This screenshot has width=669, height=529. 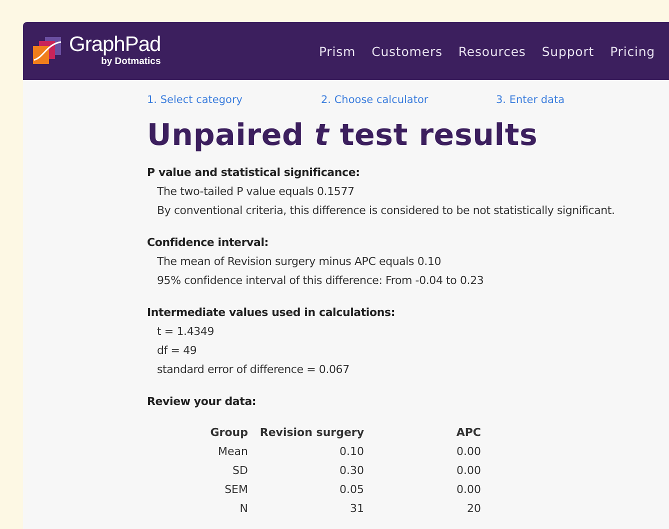 I want to click on column-header: Group, so click(x=228, y=433).